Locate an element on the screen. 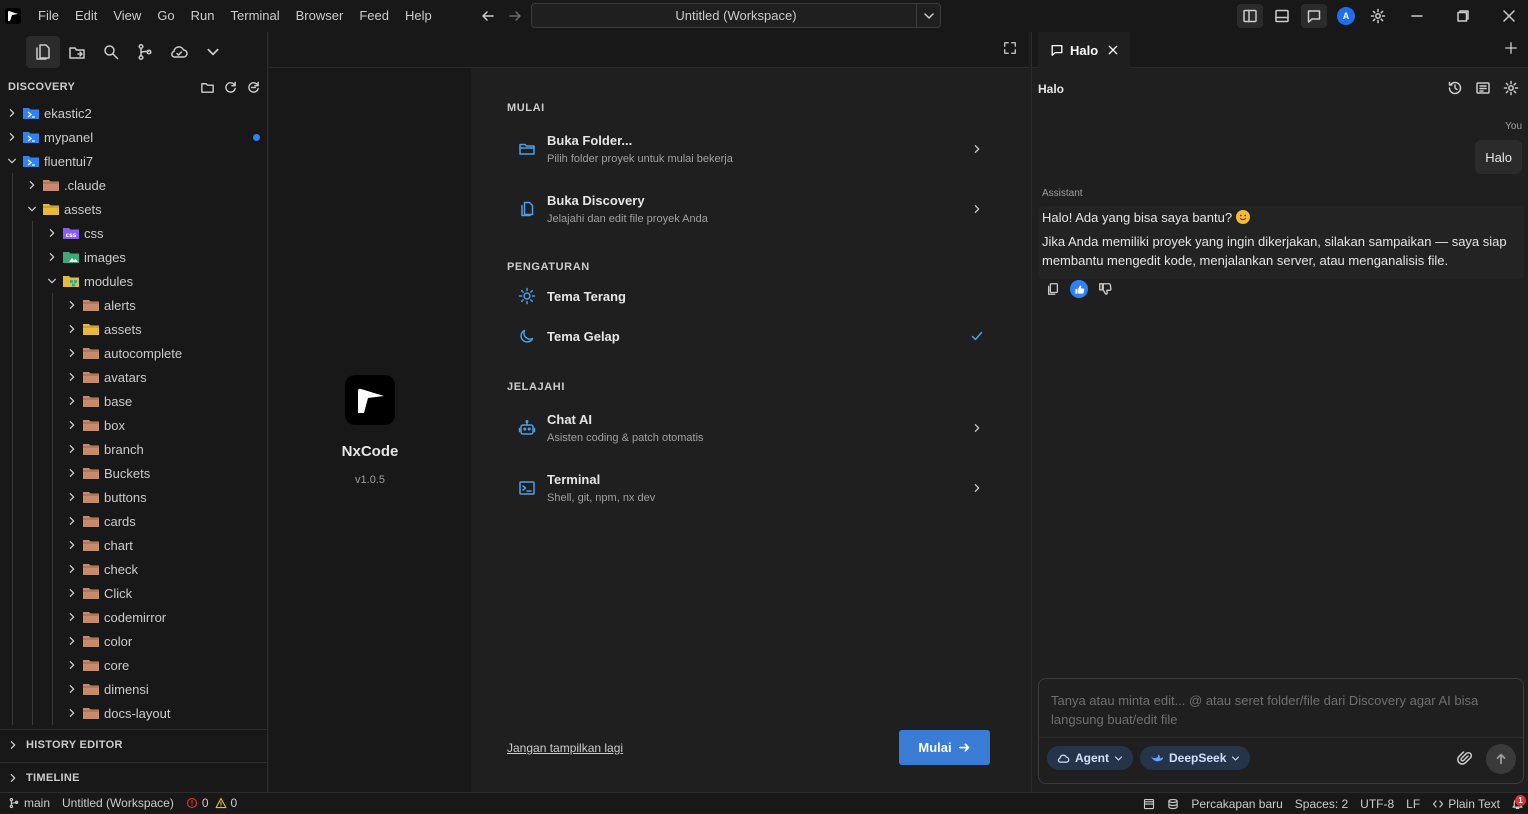 This screenshot has height=814, width=1528. source-control-icon is located at coordinates (145, 52).